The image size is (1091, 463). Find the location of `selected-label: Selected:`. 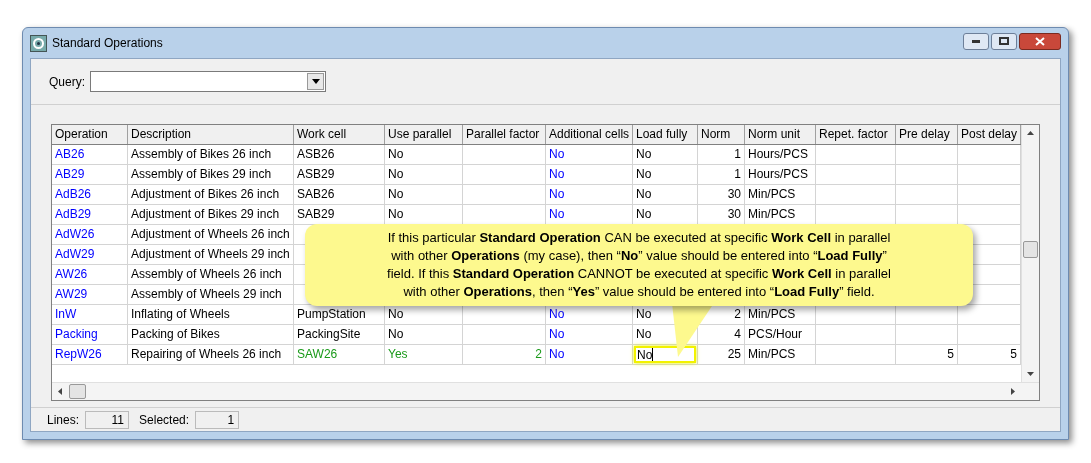

selected-label: Selected: is located at coordinates (164, 420).